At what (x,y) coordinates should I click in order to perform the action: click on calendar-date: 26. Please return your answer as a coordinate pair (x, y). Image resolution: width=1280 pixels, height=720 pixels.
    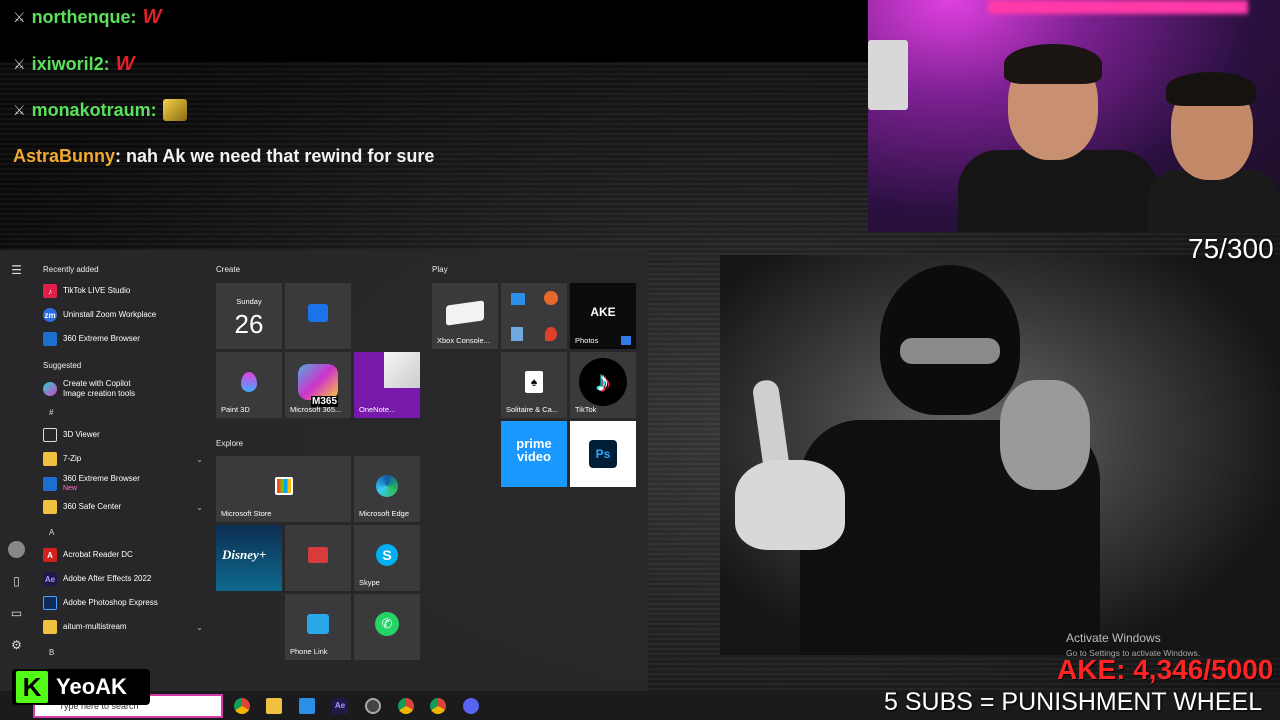
    Looking at the image, I should click on (249, 324).